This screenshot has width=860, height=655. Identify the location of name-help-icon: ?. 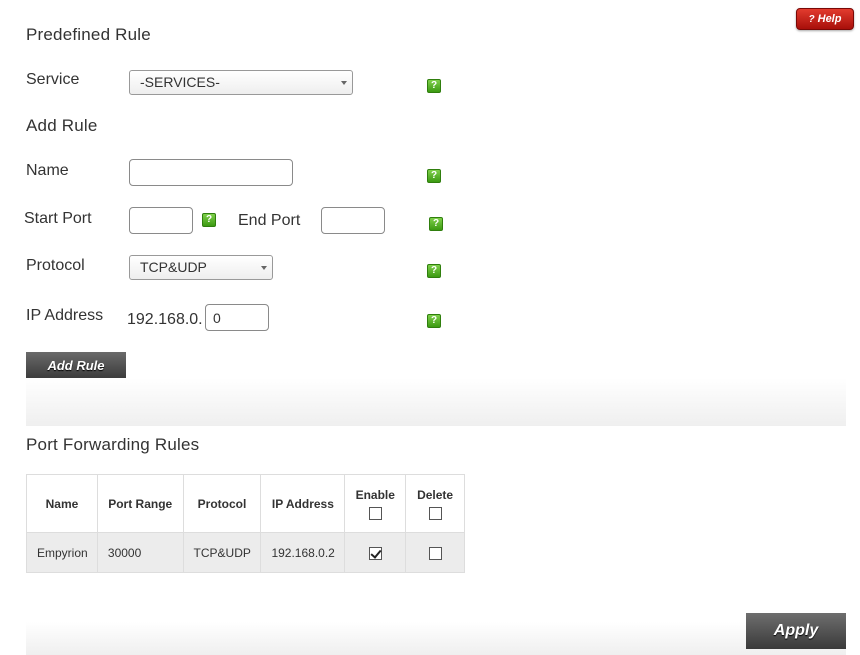
(434, 176).